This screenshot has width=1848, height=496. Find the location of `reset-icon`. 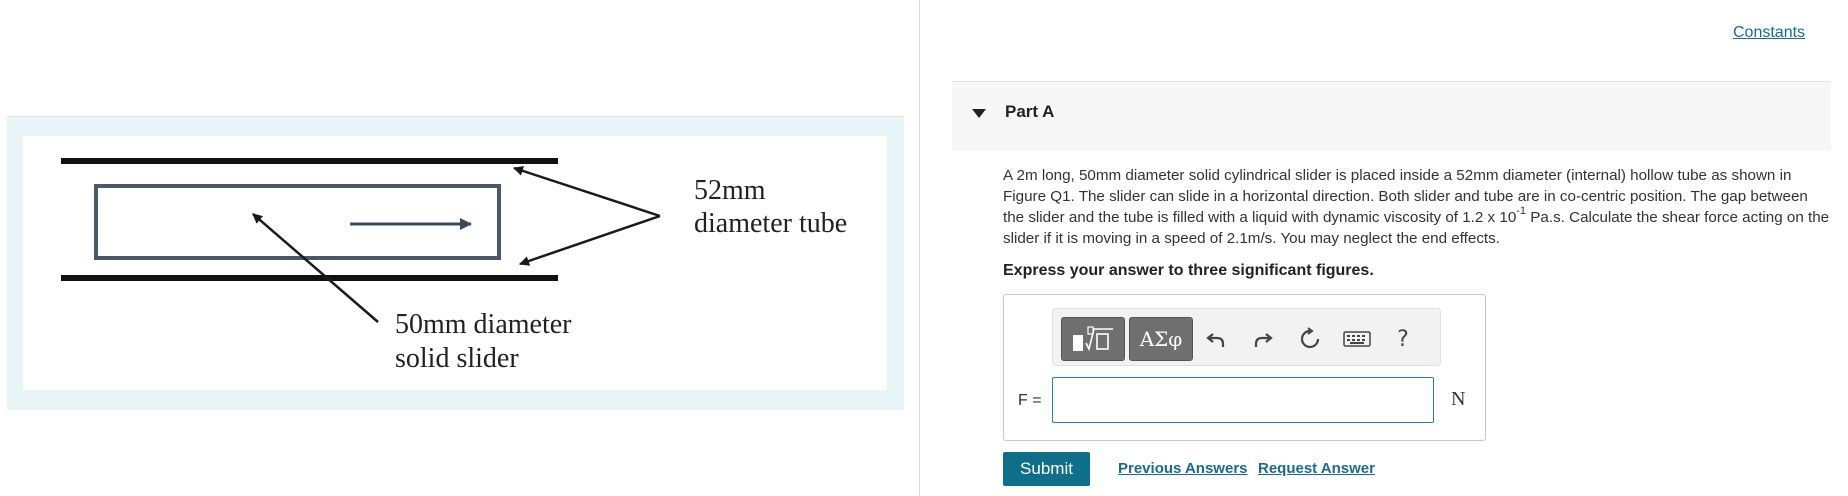

reset-icon is located at coordinates (1310, 339).